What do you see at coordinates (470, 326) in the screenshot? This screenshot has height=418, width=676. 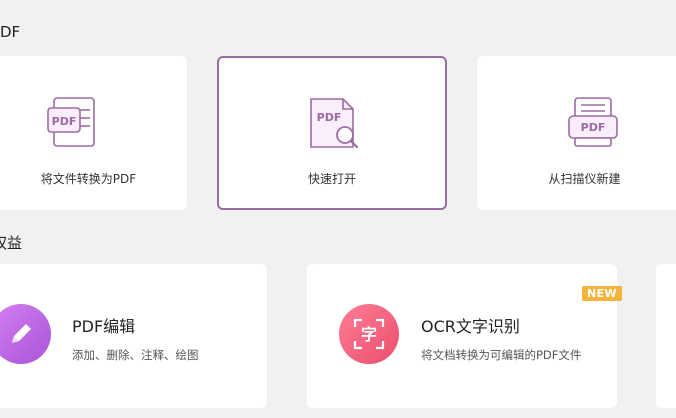 I see `ocr-title: OCR文字识别` at bounding box center [470, 326].